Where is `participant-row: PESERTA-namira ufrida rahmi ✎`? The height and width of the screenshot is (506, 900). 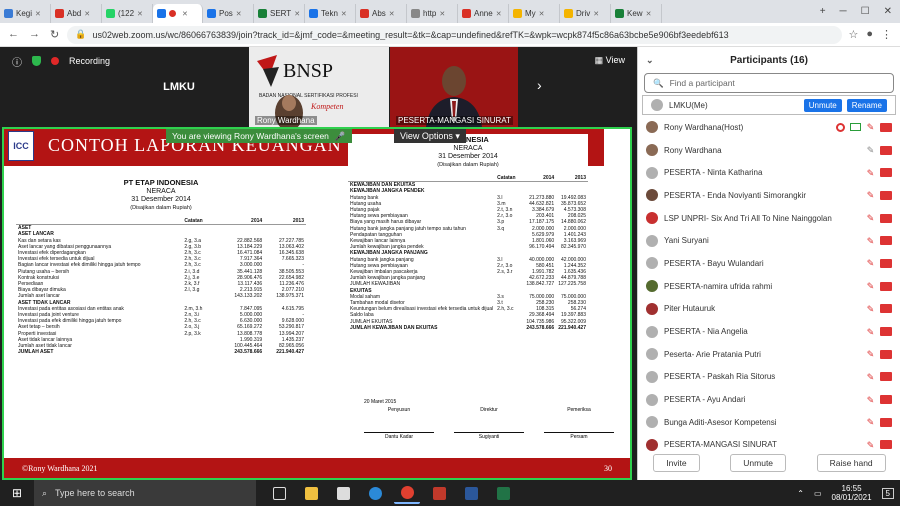
participant-row: PESERTA-namira ufrida rahmi ✎ is located at coordinates (769, 286).